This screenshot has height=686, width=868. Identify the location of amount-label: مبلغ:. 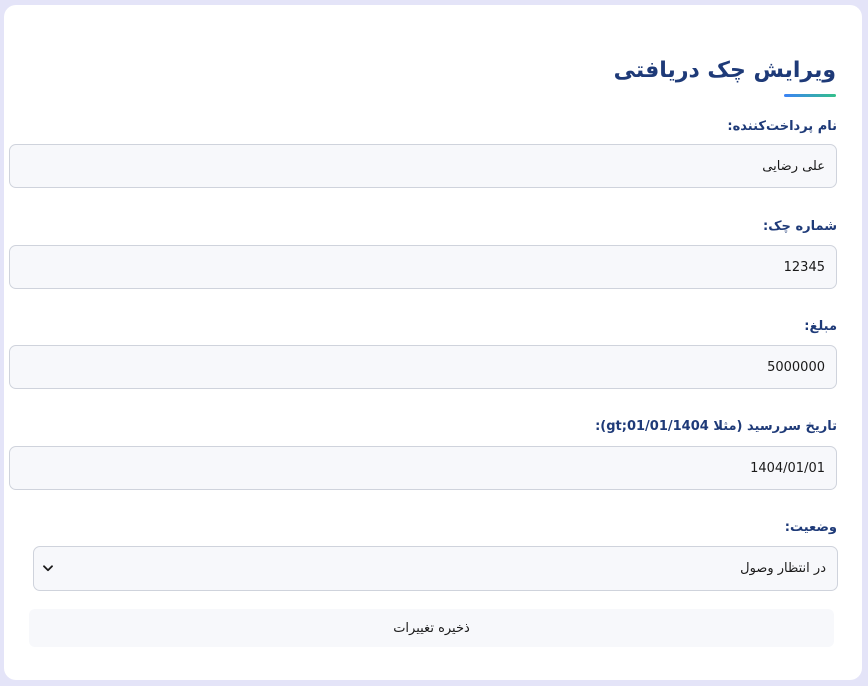
(820, 326).